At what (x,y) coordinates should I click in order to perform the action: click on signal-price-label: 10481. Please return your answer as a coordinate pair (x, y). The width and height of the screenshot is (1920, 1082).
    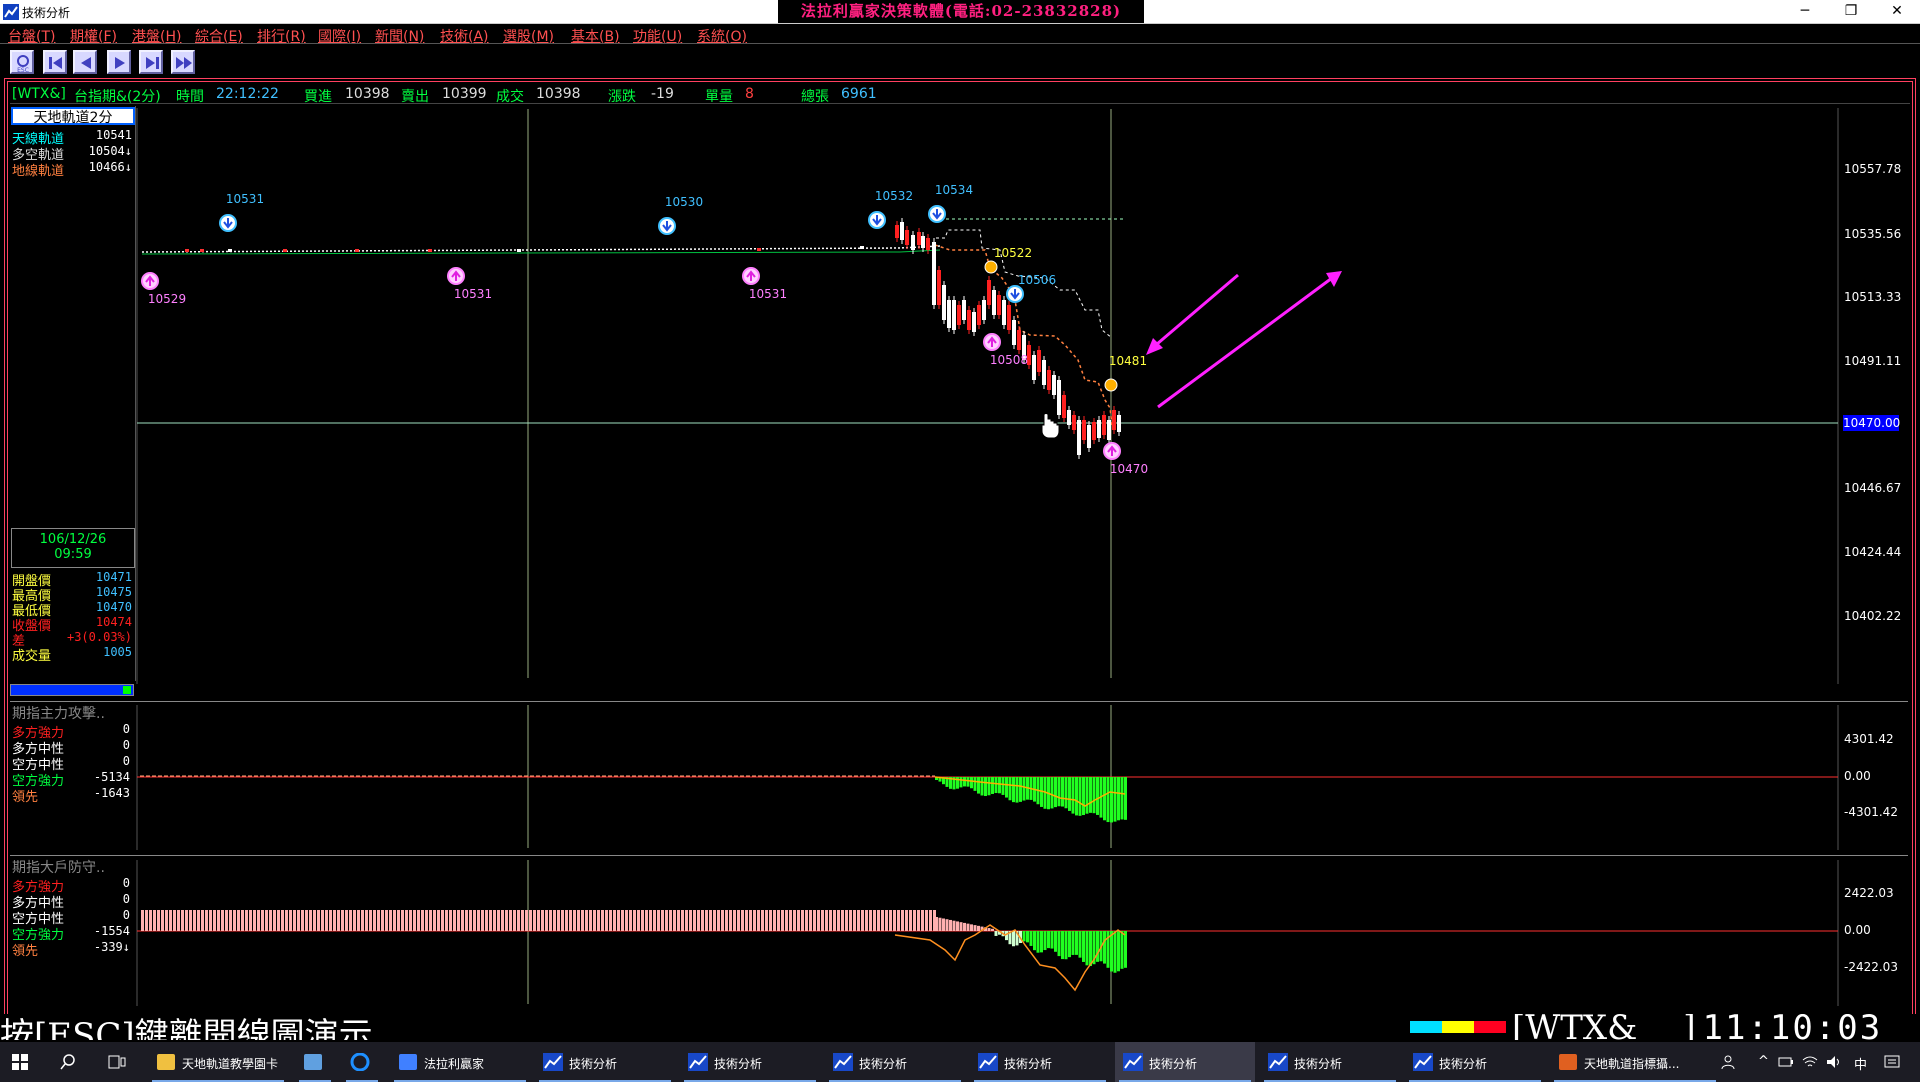
    Looking at the image, I should click on (1128, 361).